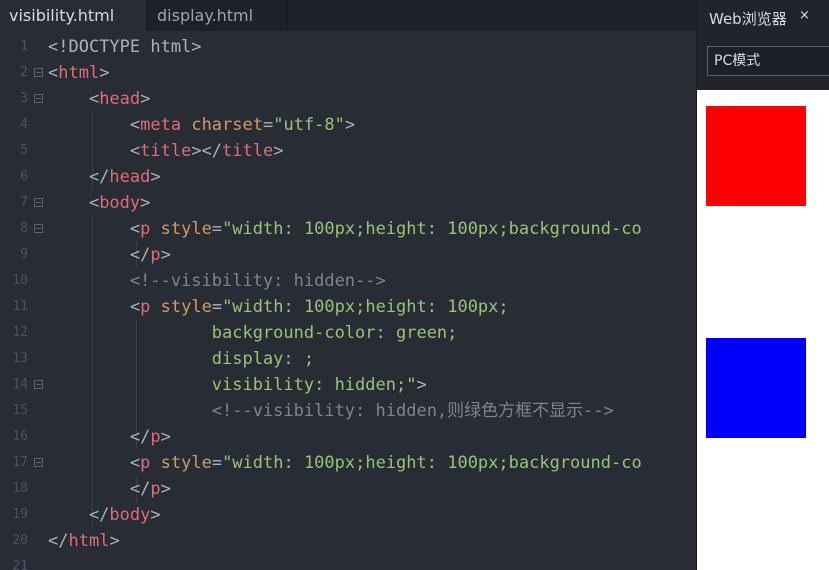  What do you see at coordinates (24, 150) in the screenshot?
I see `line-number: 5` at bounding box center [24, 150].